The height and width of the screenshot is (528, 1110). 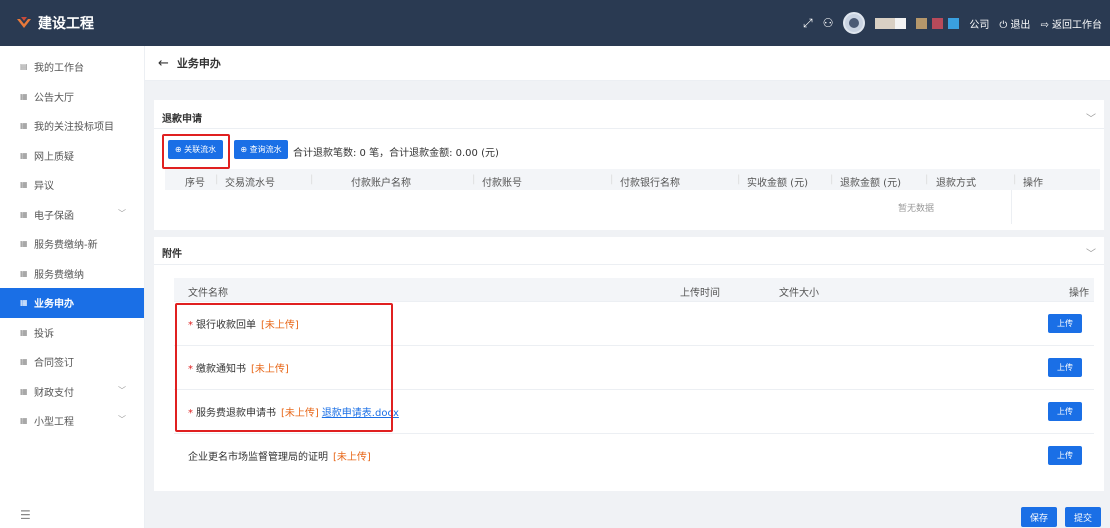 I want to click on color-swatch-group, so click(x=891, y=23).